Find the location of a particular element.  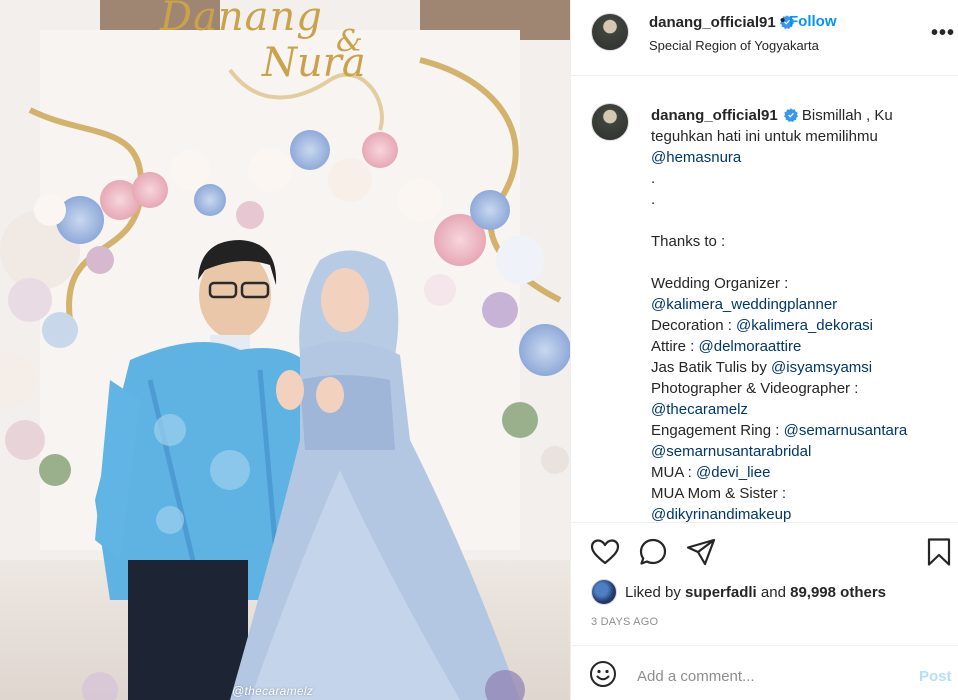

paper-plane-icon is located at coordinates (701, 552).